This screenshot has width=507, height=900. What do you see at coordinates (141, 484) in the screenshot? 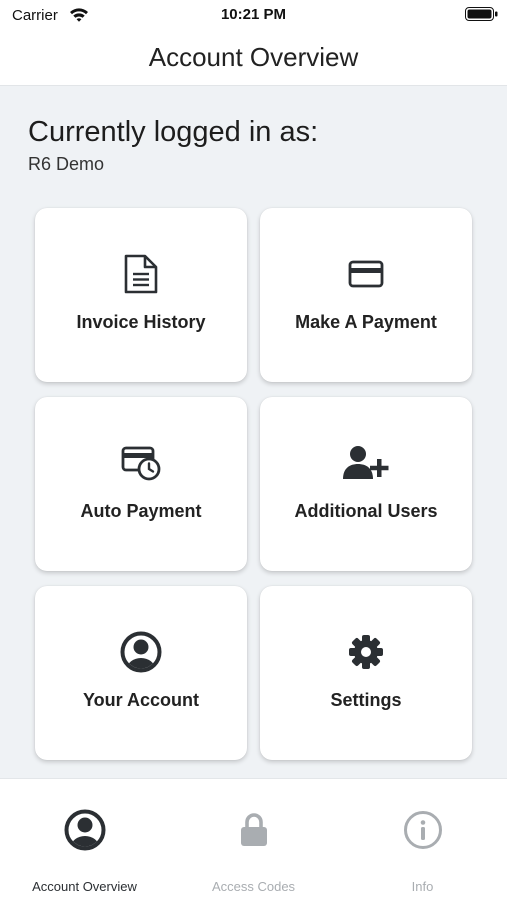
I see `auto-payment-button: Auto Payment` at bounding box center [141, 484].